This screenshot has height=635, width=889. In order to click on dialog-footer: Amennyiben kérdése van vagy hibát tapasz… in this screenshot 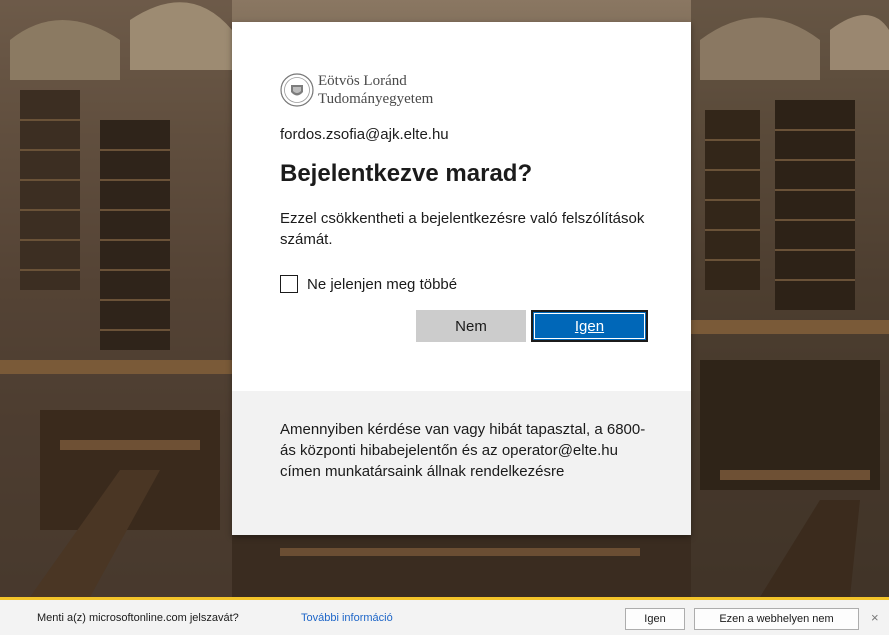, I will do `click(461, 463)`.